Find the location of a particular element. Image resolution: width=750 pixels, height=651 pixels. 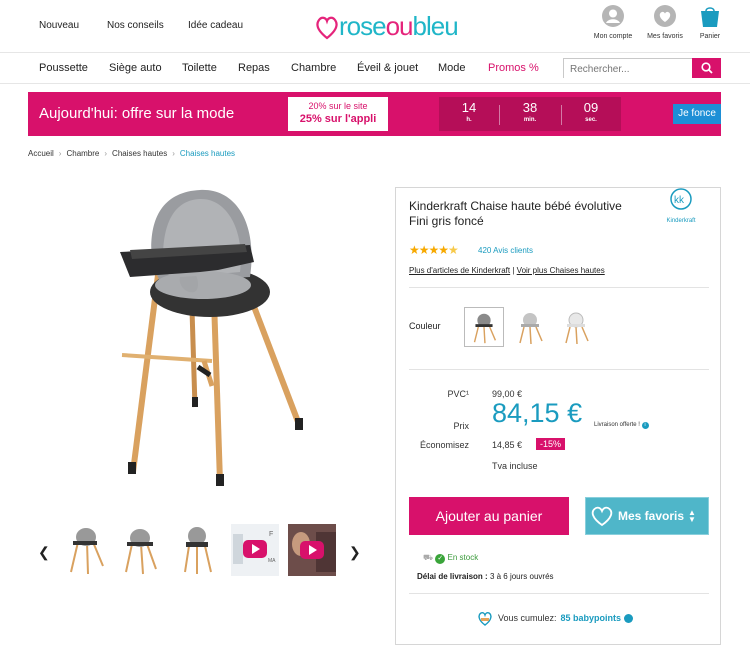

nav-item-promos: Promos % is located at coordinates (513, 68).